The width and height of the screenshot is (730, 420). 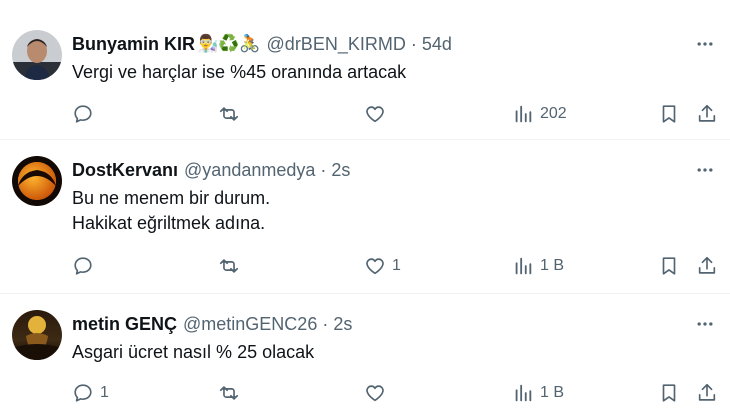 I want to click on reply-button: 1, so click(x=90, y=393).